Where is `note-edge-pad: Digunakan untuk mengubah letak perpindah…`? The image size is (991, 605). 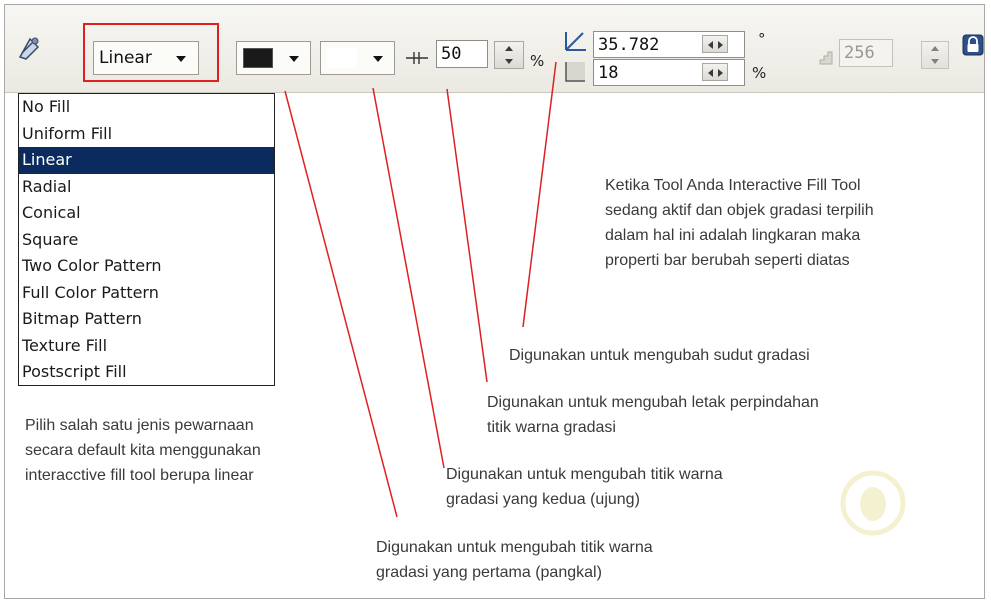 note-edge-pad: Digunakan untuk mengubah letak perpindah… is located at coordinates (653, 415).